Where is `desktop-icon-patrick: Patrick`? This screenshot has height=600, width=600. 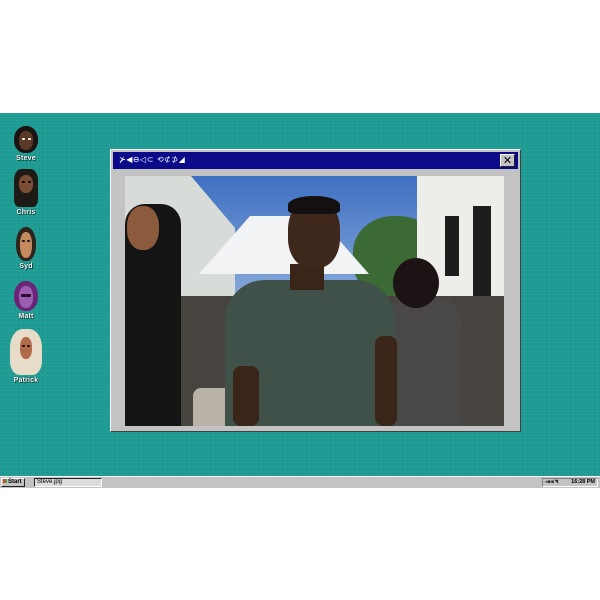
desktop-icon-patrick: Patrick is located at coordinates (26, 356).